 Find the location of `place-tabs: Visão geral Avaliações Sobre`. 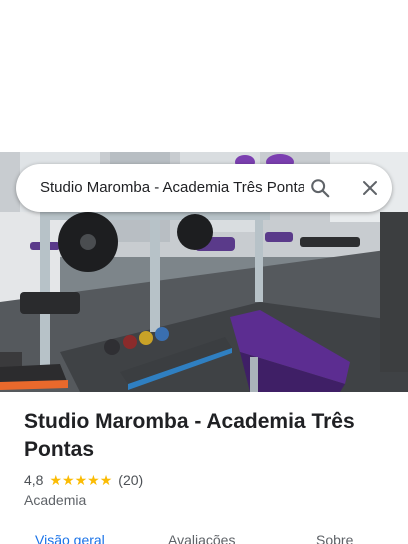

place-tabs: Visão geral Avaliações Sobre is located at coordinates (204, 536).